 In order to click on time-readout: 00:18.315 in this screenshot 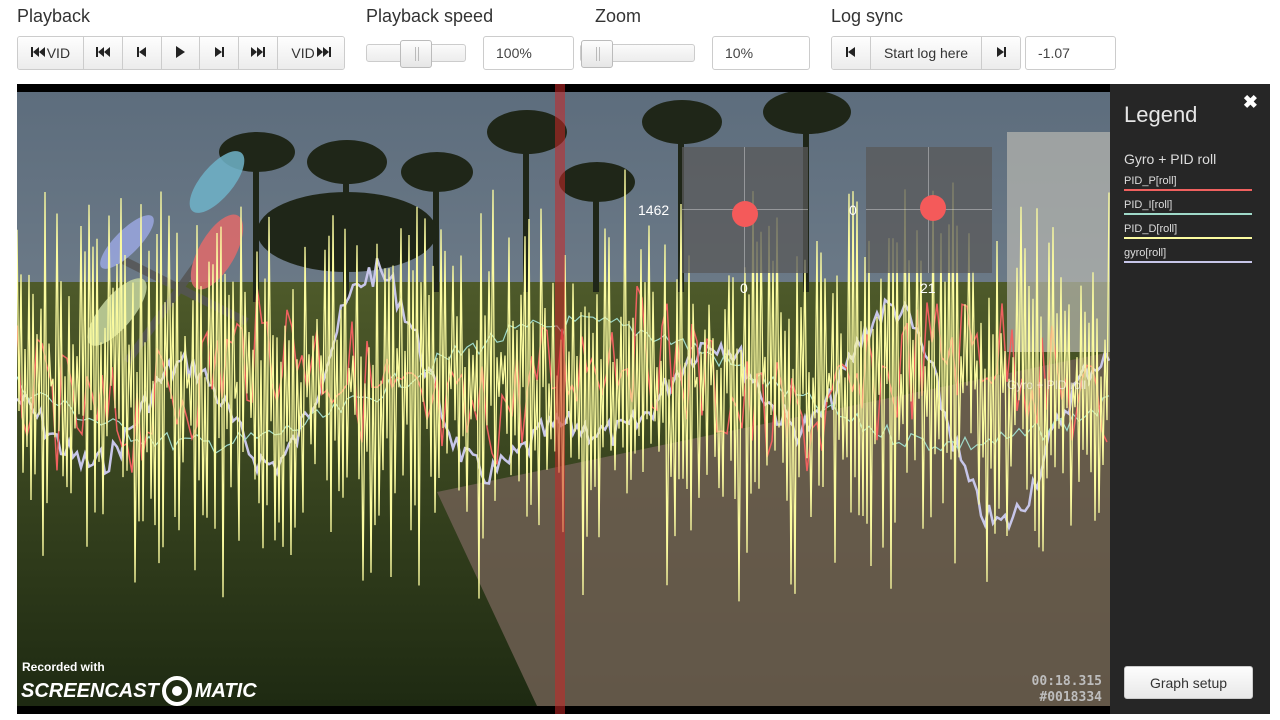, I will do `click(1066, 681)`.